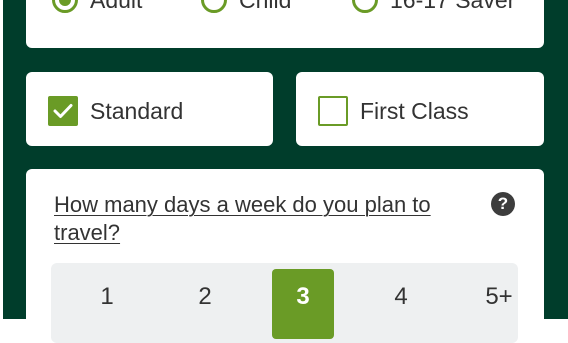 This screenshot has height=343, width=568. Describe the element at coordinates (137, 111) in the screenshot. I see `standard-label: Standard` at that location.